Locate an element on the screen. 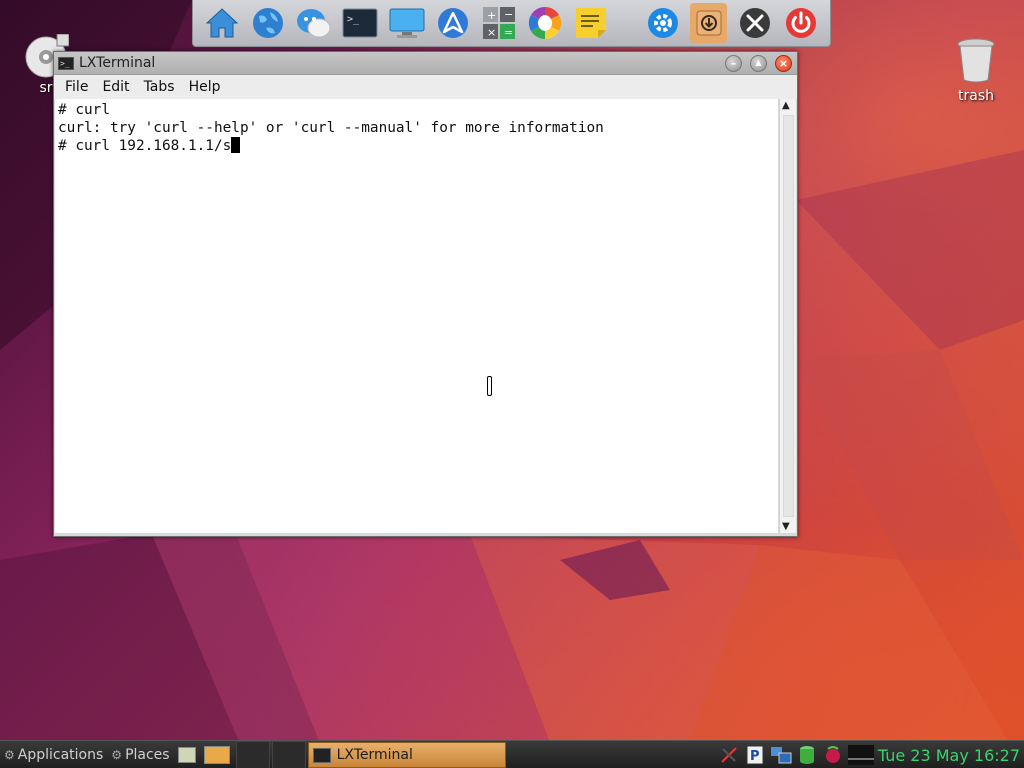 The image size is (1024, 768). menu-help: Help is located at coordinates (205, 87).